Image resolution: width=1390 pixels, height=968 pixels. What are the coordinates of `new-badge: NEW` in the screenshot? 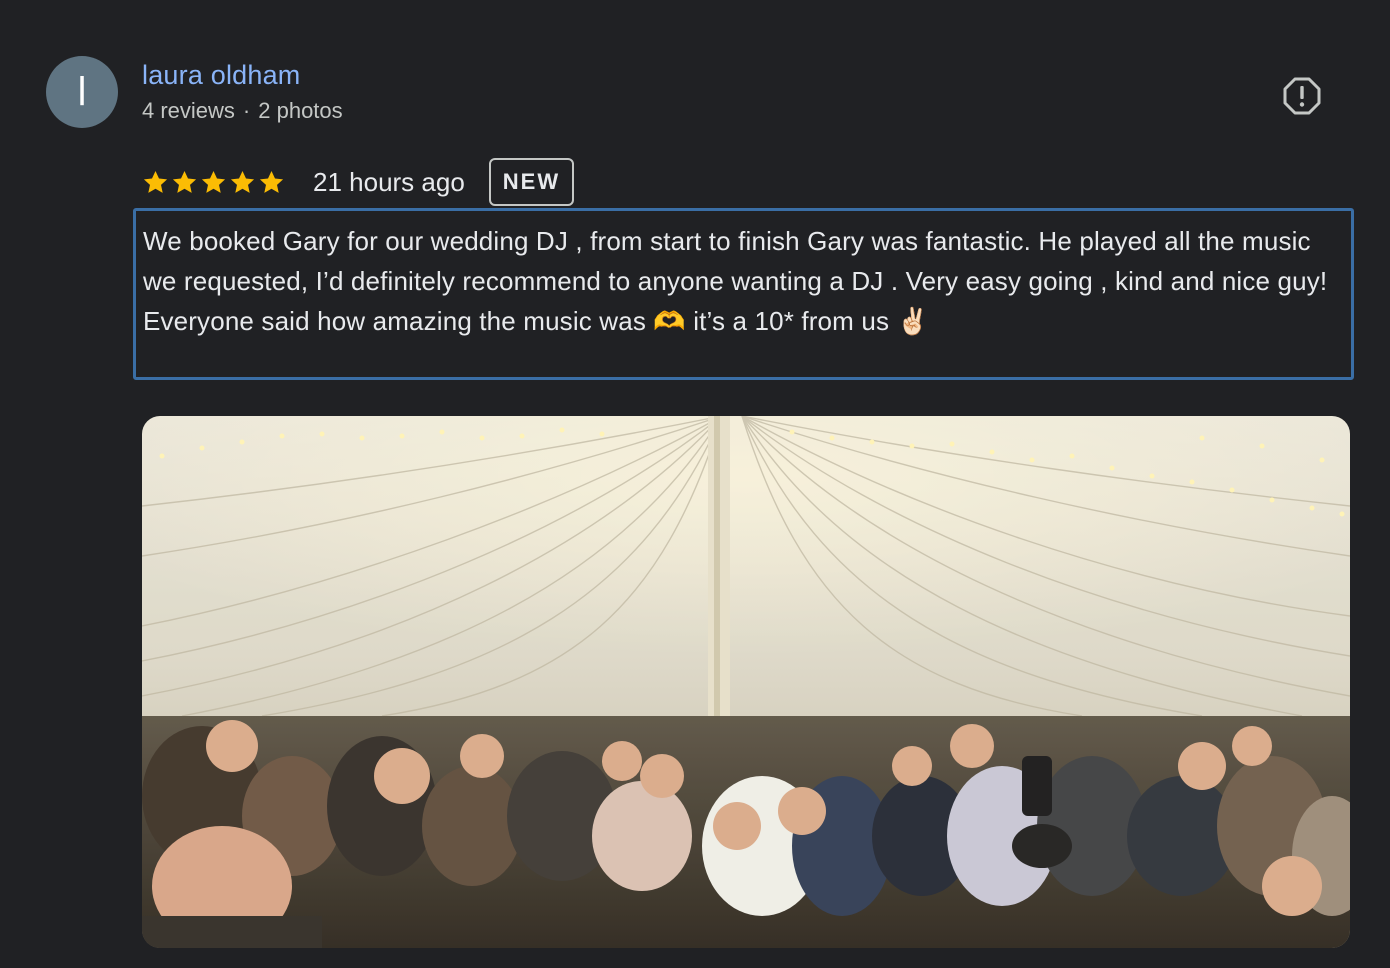 It's located at (531, 182).